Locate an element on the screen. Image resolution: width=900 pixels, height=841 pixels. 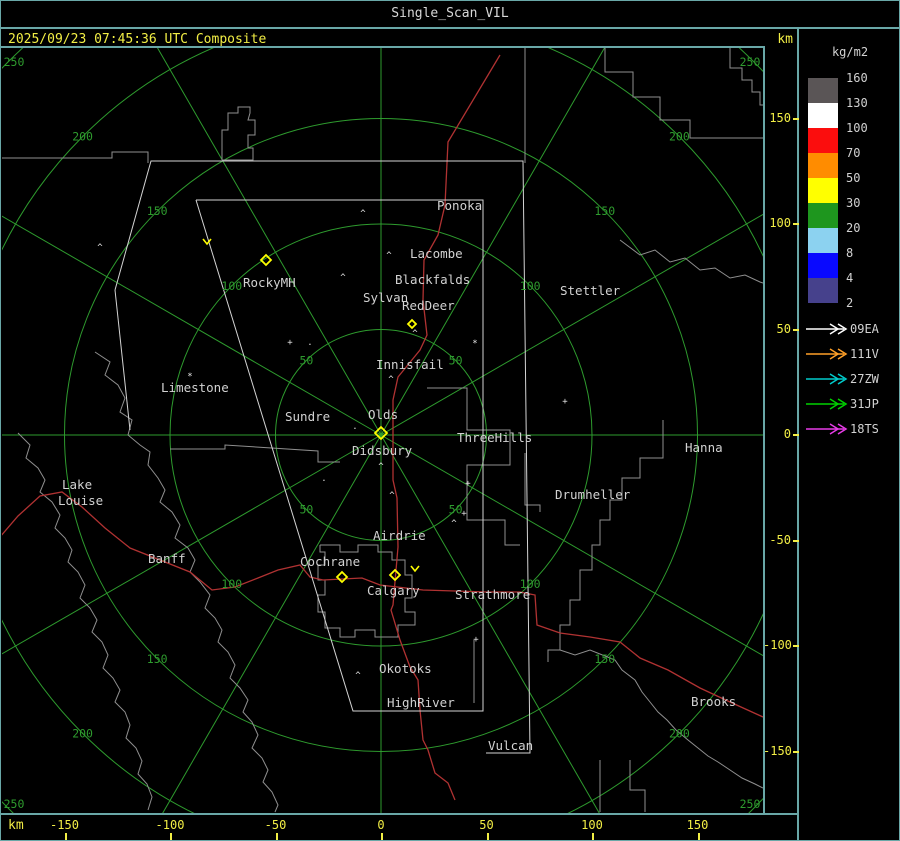
track-arrow-18TS is located at coordinates (827, 429).